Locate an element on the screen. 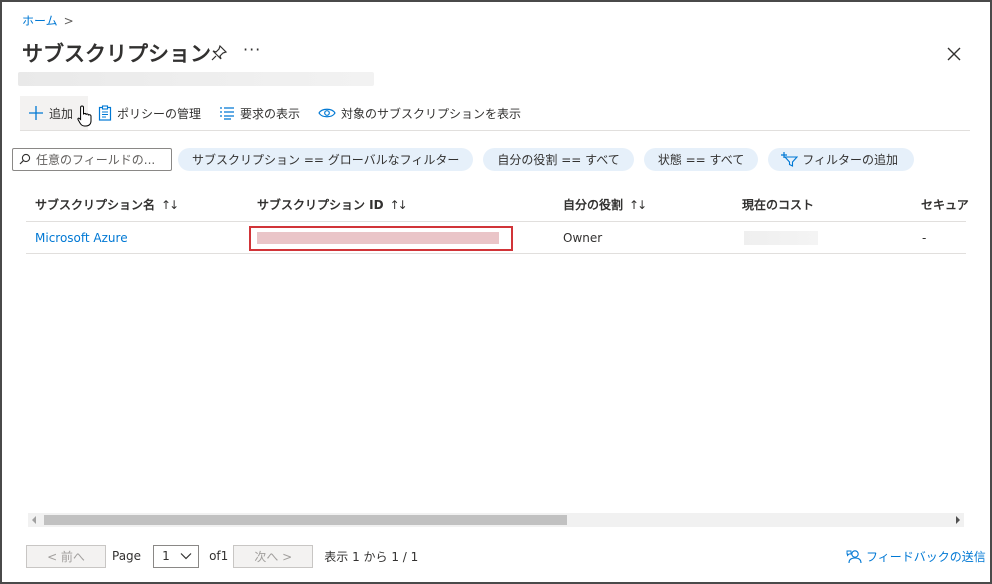 This screenshot has width=992, height=584. show-eligible-label: 対象のサブスクリプションを表示 is located at coordinates (431, 113).